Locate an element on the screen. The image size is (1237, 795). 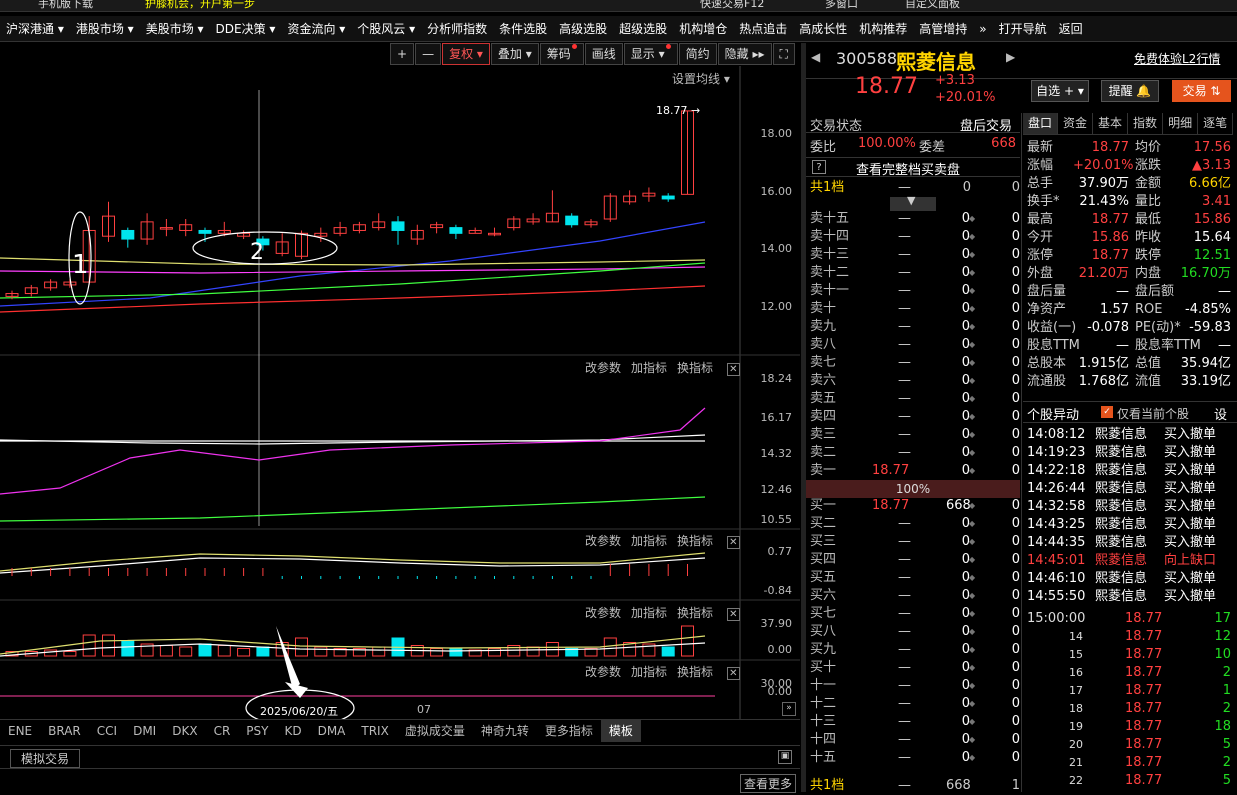
info-tab: 逐笔 is located at coordinates (1216, 123).